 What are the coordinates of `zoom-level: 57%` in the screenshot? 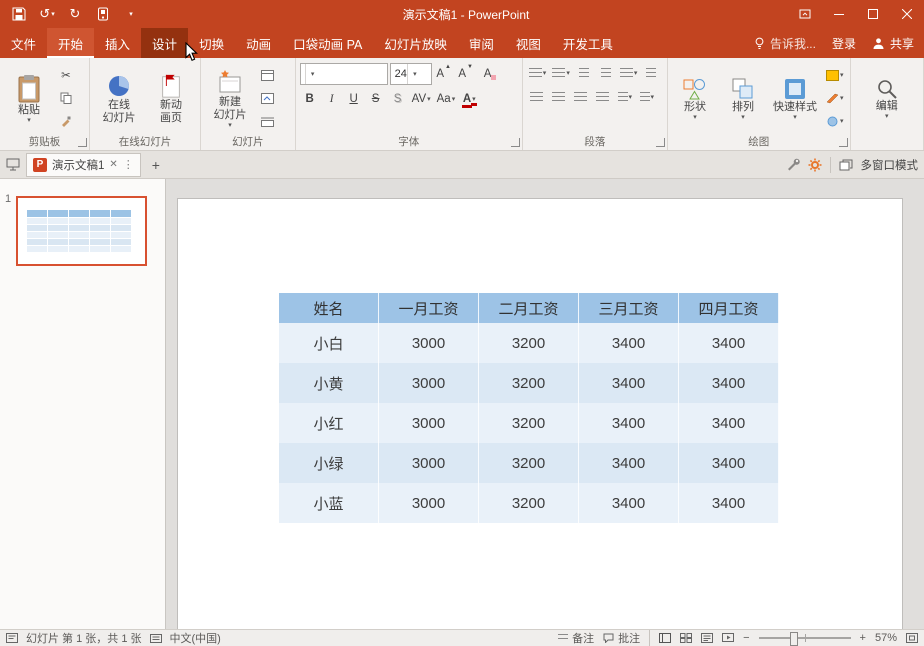 It's located at (886, 638).